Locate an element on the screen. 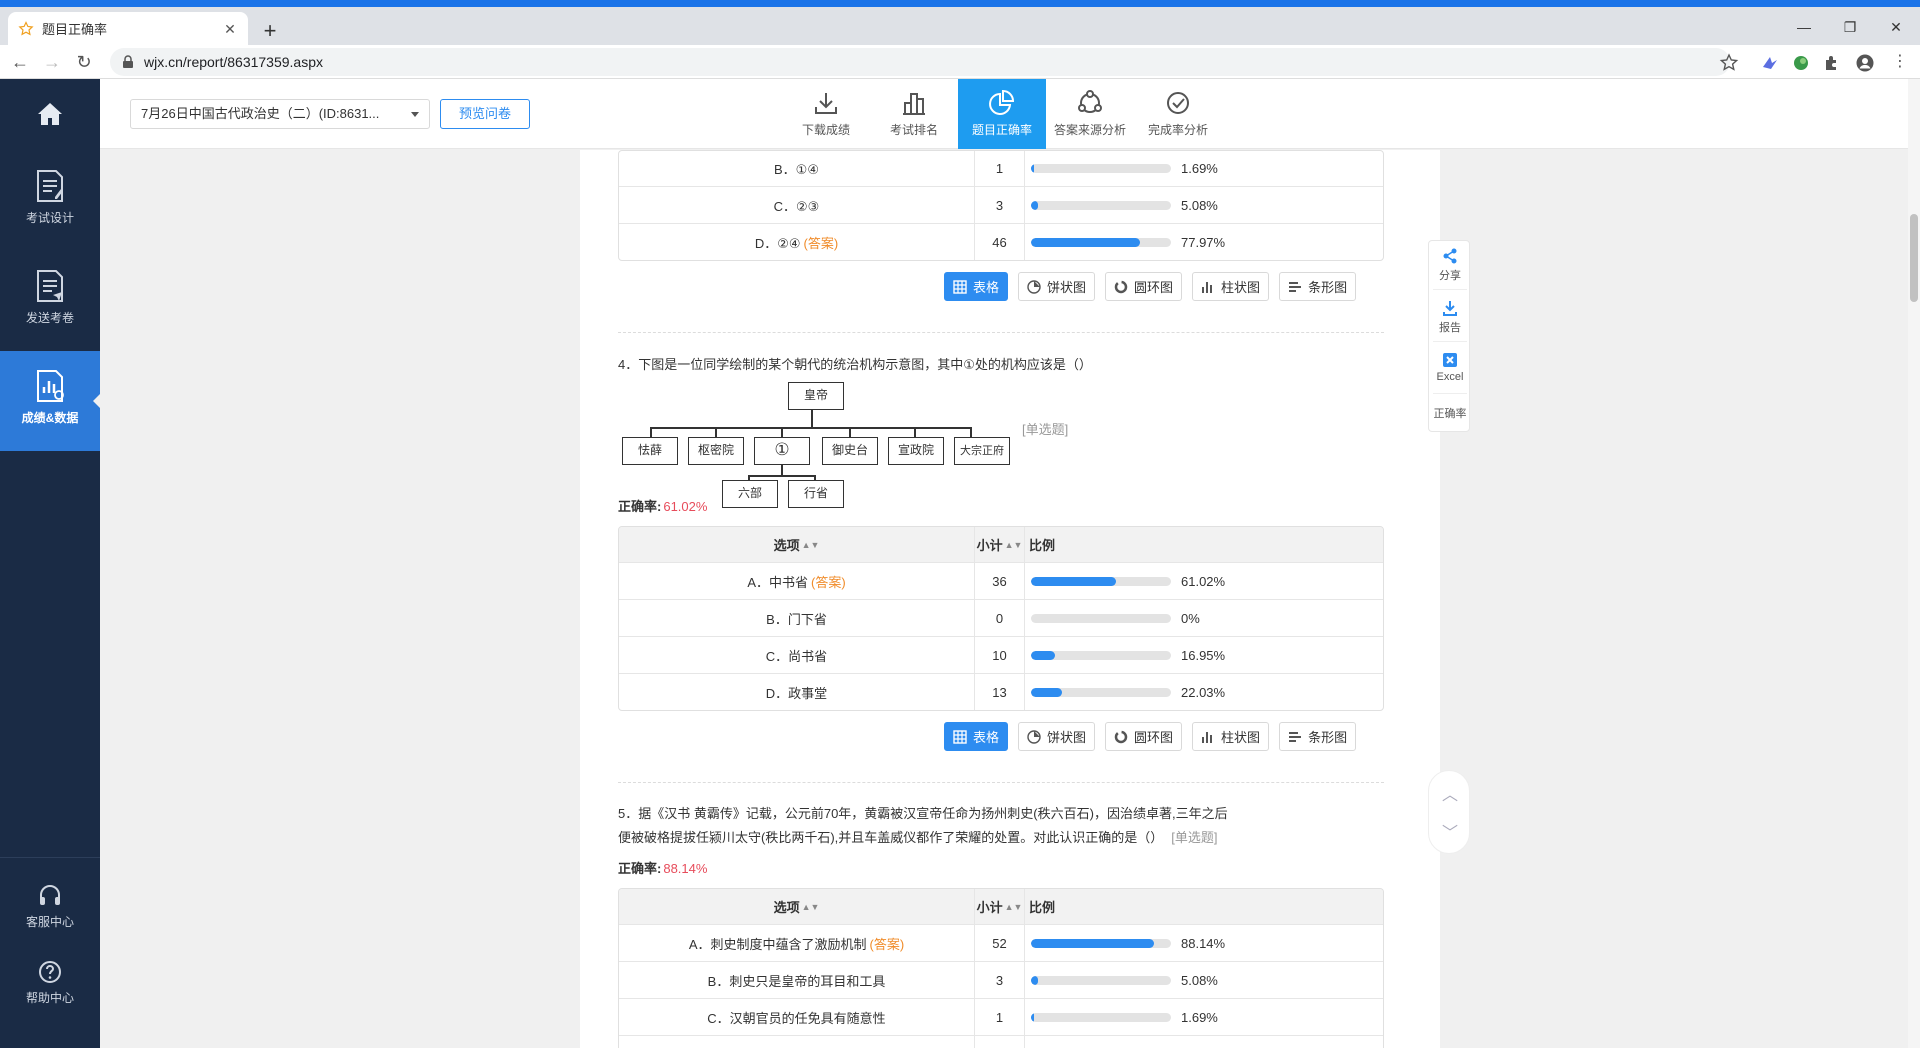  ratio-cell: 61.02% is located at coordinates (1204, 581).